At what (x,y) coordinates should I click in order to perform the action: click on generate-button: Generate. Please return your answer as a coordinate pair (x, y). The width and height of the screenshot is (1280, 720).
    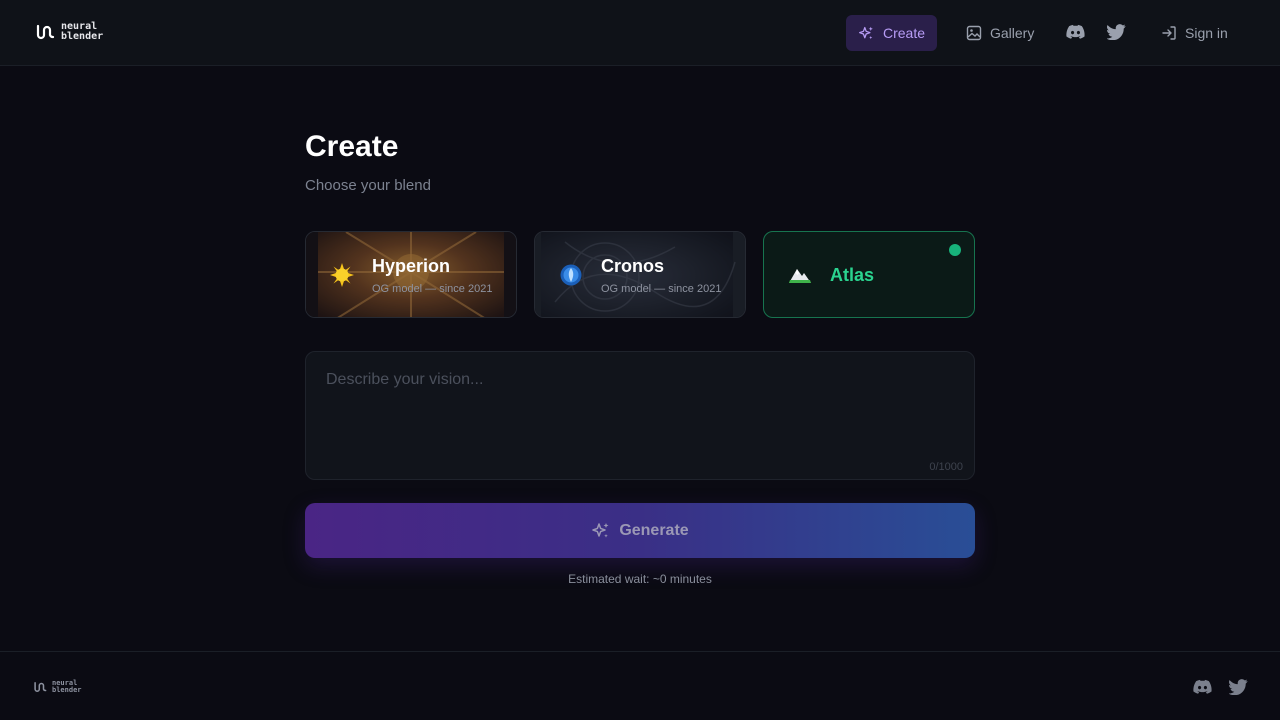
    Looking at the image, I should click on (640, 530).